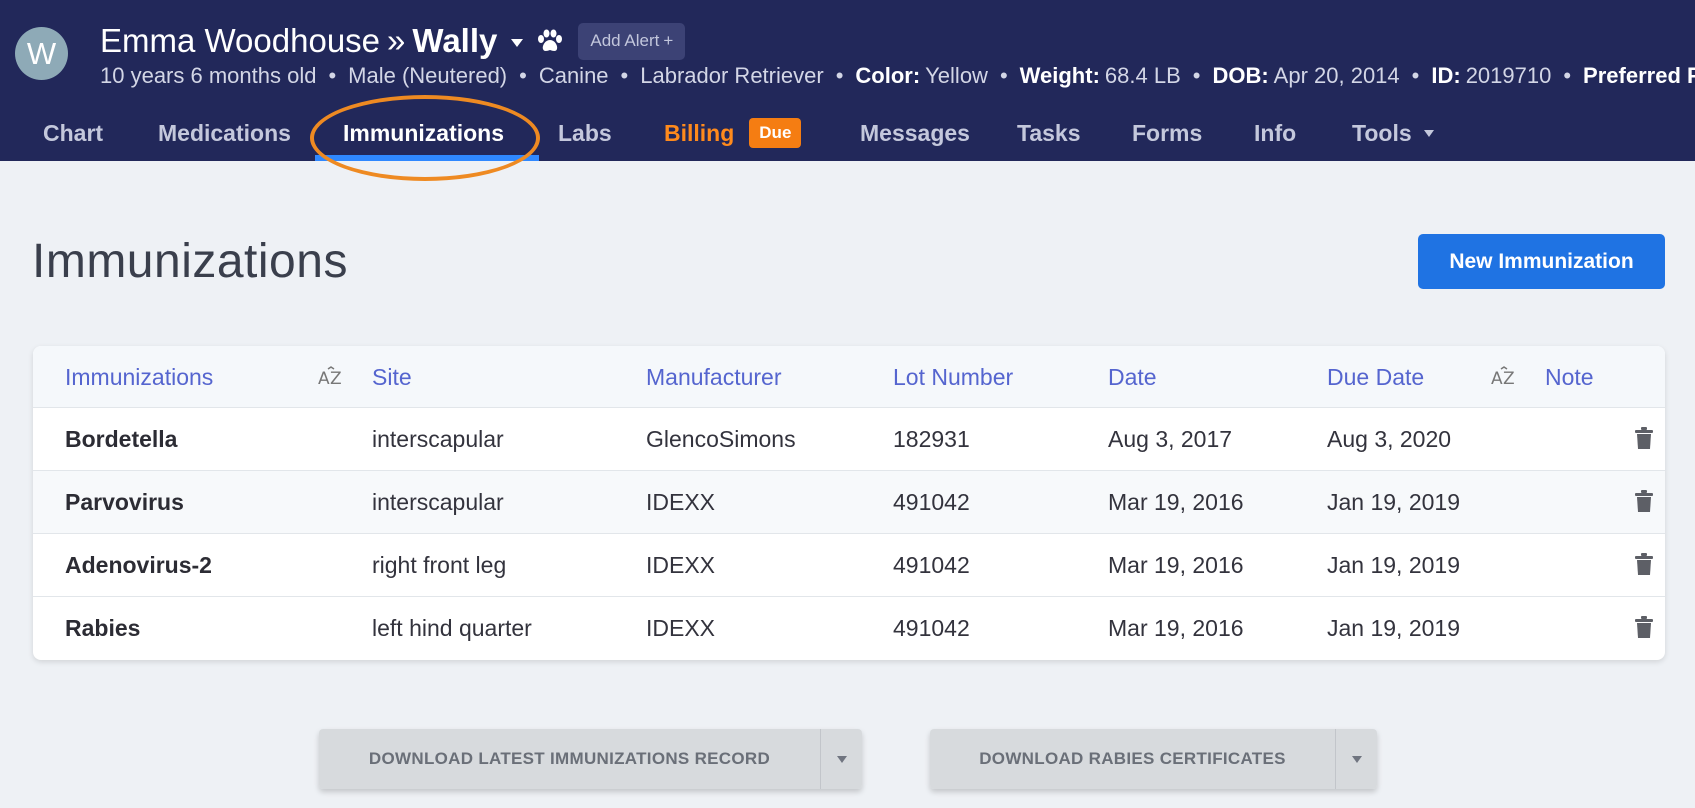 This screenshot has width=1695, height=808. Describe the element at coordinates (699, 132) in the screenshot. I see `tab-billing-label: Billing` at that location.